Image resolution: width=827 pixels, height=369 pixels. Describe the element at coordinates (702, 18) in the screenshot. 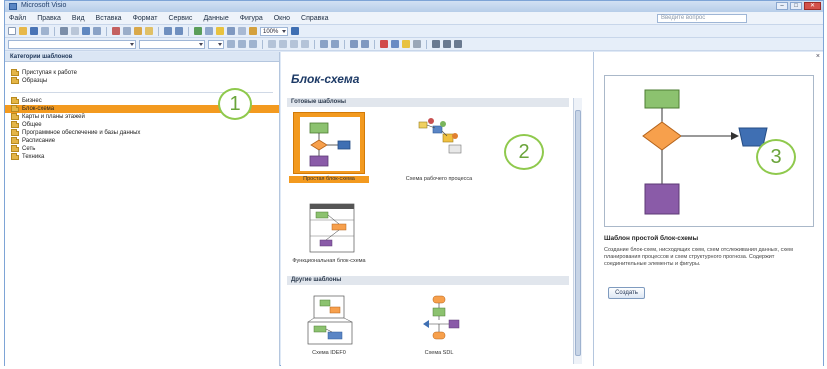

I see `help-search-input: Введите вопрос` at that location.